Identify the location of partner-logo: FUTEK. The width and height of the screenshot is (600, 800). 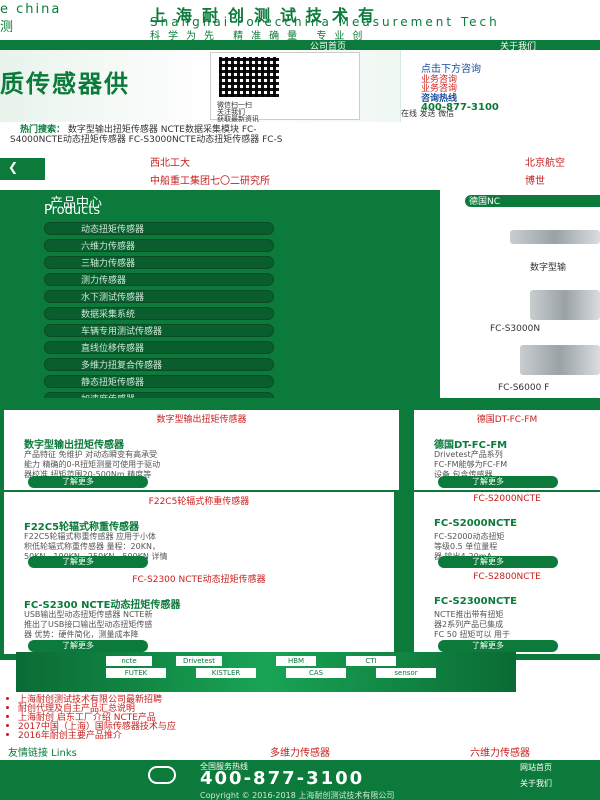
(136, 673).